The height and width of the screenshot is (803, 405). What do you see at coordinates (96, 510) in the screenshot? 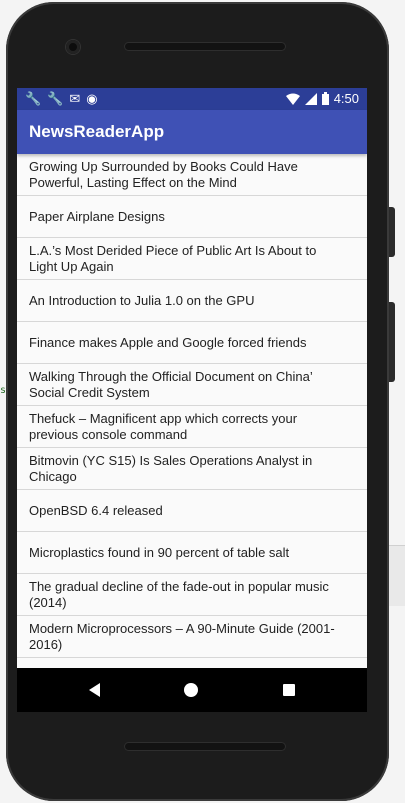
I see `article-title: OpenBSD 6.4 released` at bounding box center [96, 510].